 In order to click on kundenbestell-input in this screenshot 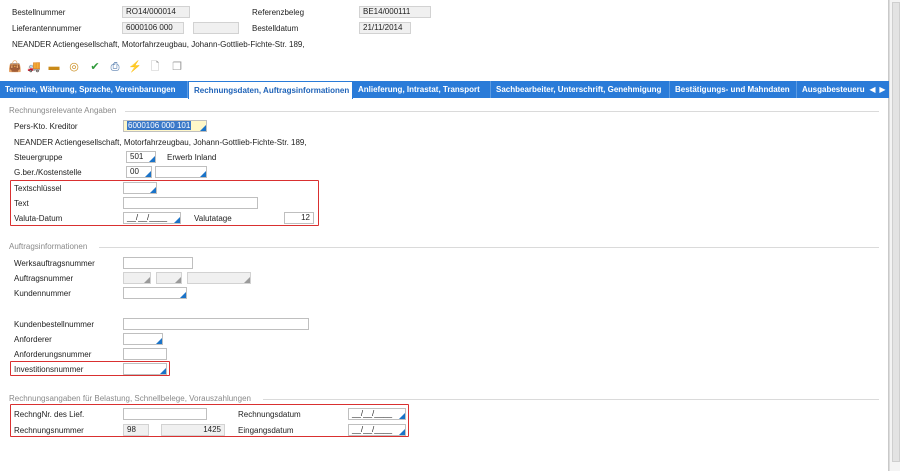, I will do `click(216, 324)`.